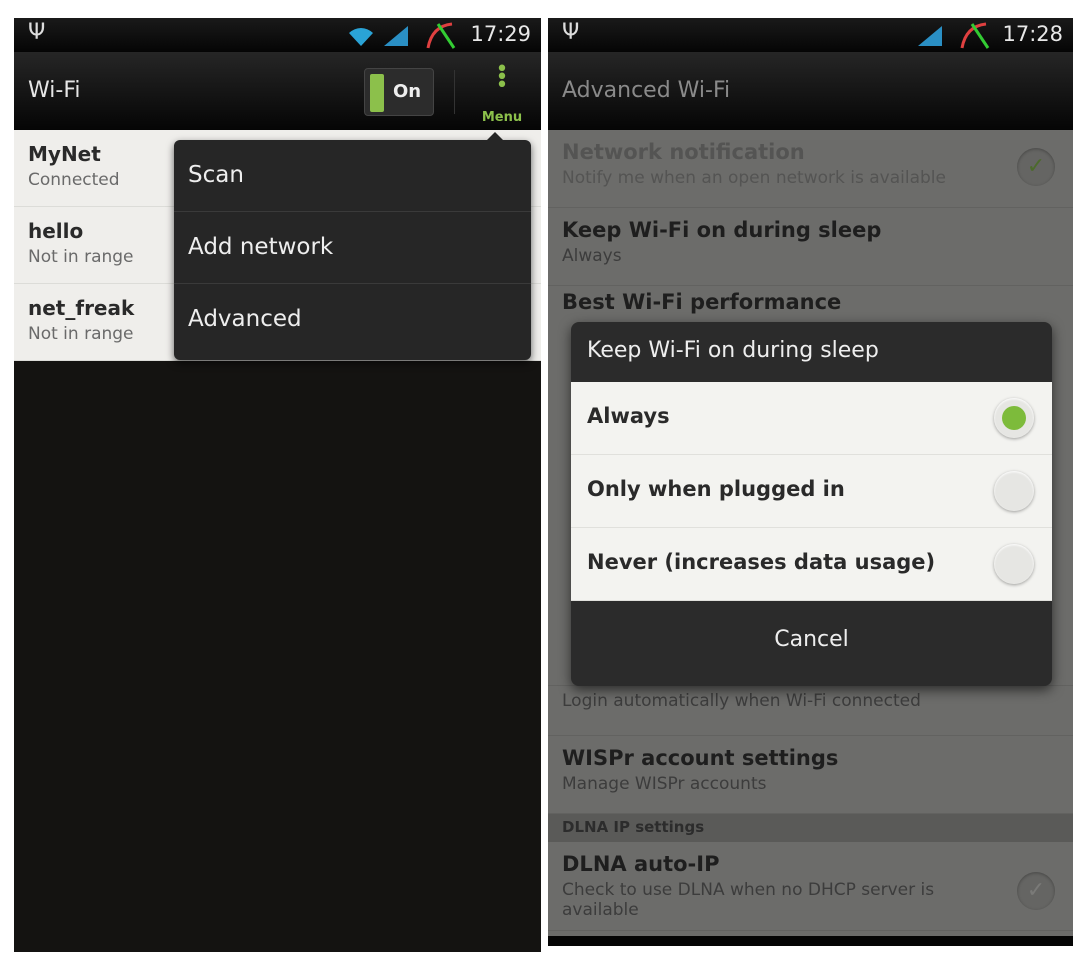  I want to click on wifi-icon, so click(361, 37).